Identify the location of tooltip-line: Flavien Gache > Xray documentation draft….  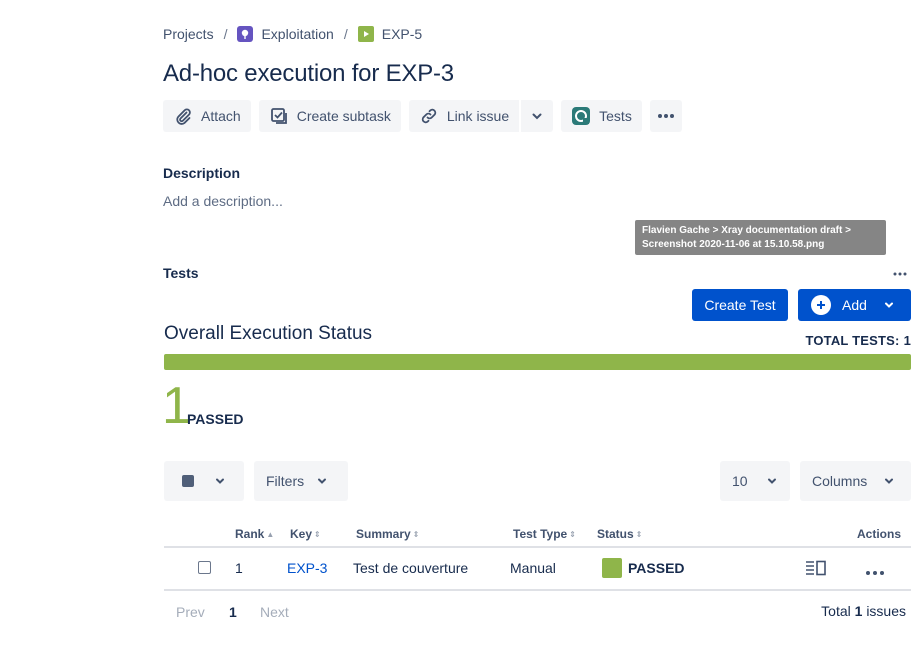
(746, 230).